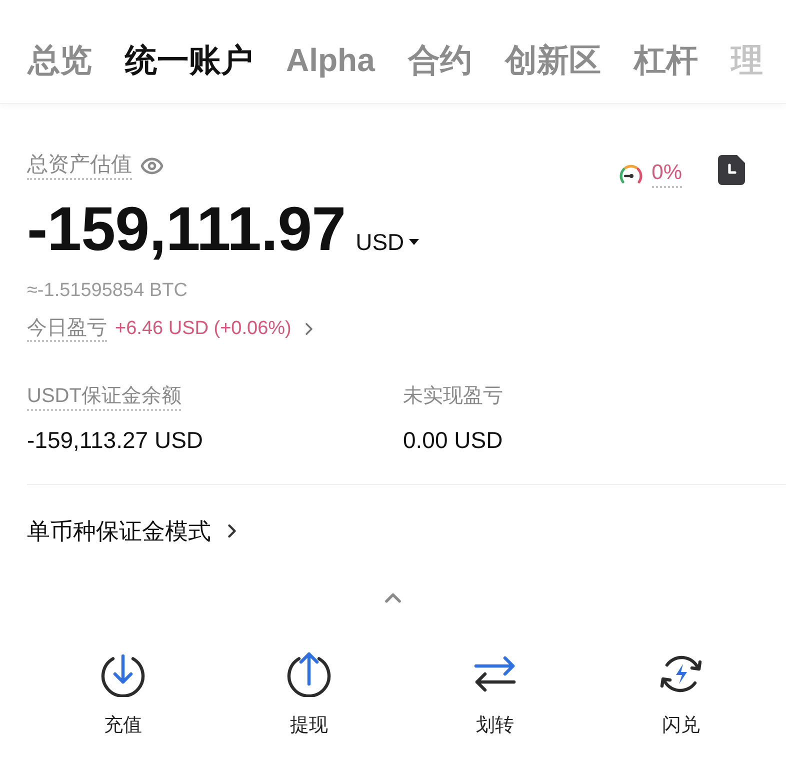 The width and height of the screenshot is (786, 779). What do you see at coordinates (67, 329) in the screenshot?
I see `today-pnl-label: 今日盈亏` at bounding box center [67, 329].